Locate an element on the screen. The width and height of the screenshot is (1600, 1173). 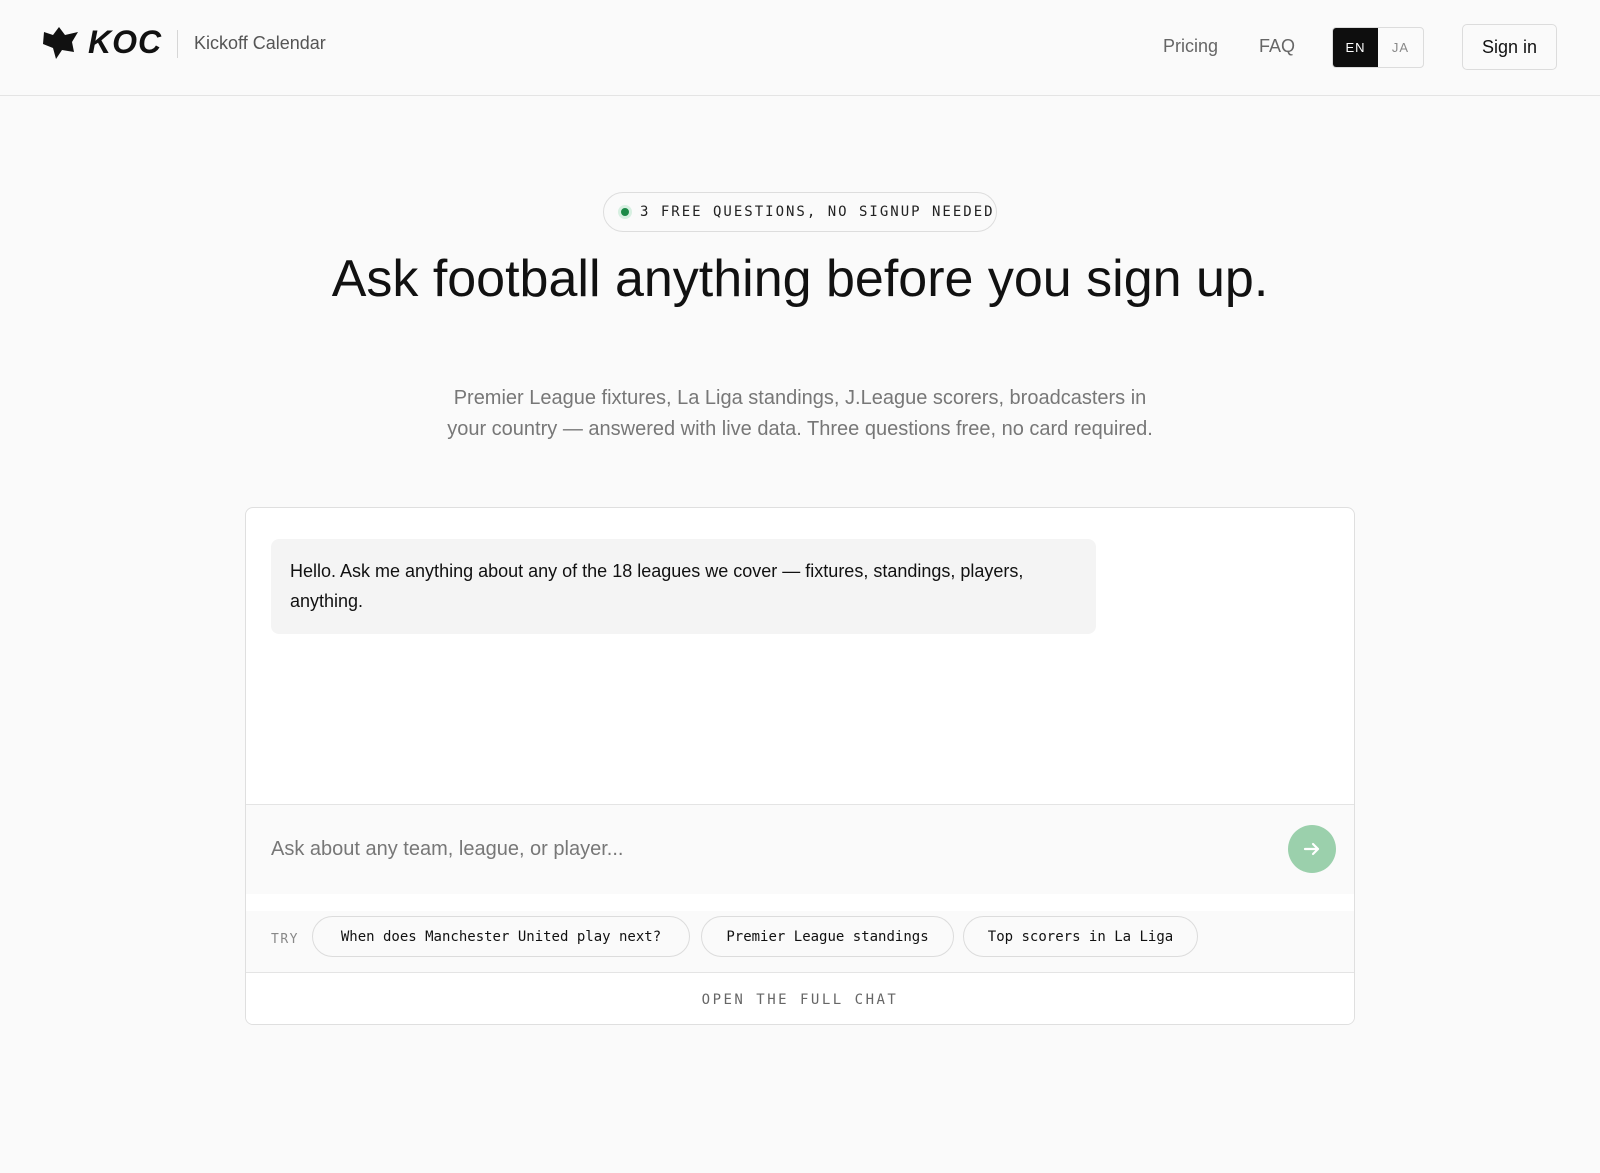
language-toggle: EN JA is located at coordinates (1378, 47).